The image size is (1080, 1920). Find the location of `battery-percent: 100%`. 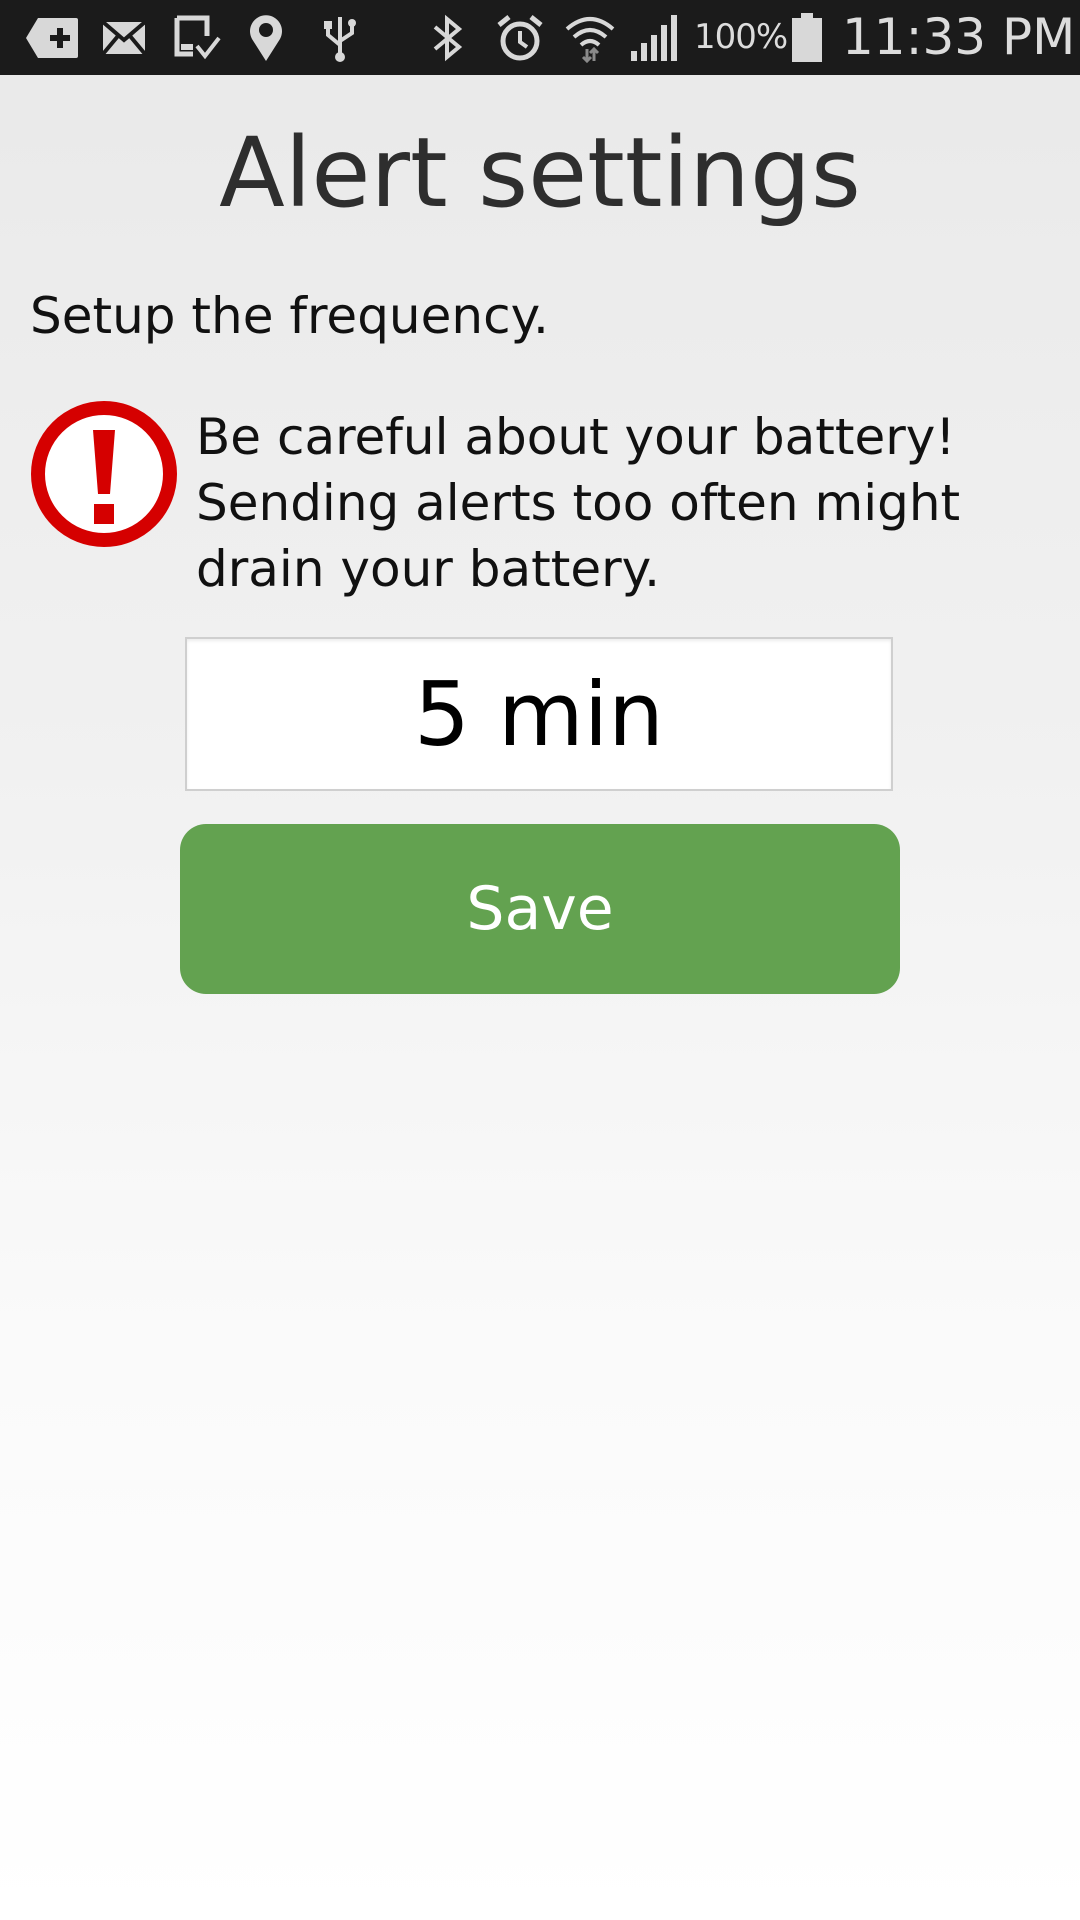

battery-percent: 100% is located at coordinates (741, 37).